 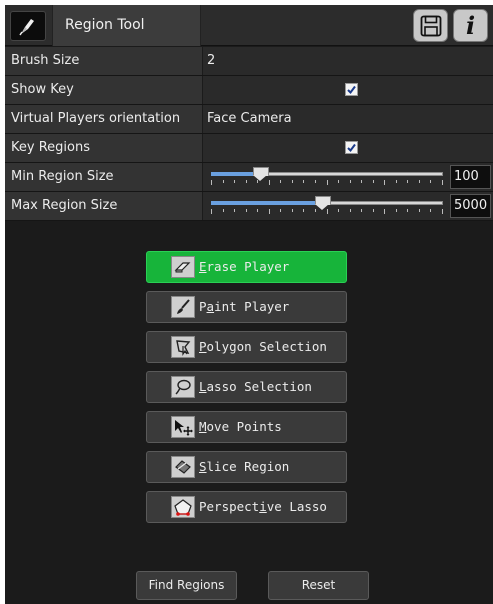 What do you see at coordinates (183, 507) in the screenshot?
I see `perspective-lasso-icon` at bounding box center [183, 507].